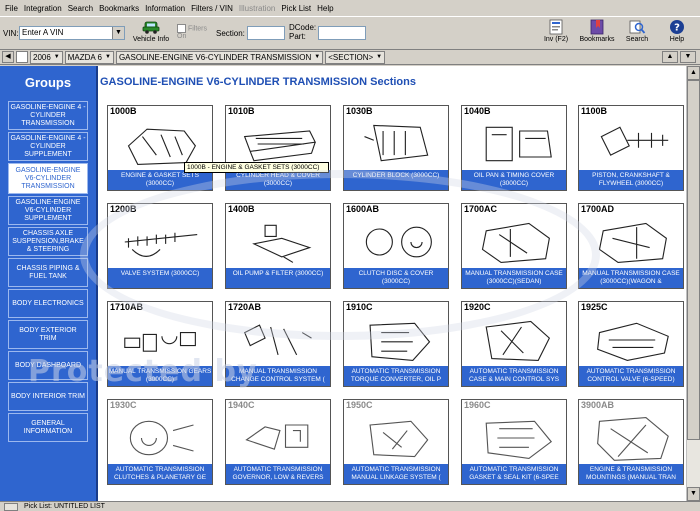 The width and height of the screenshot is (700, 511). I want to click on search-button: Search, so click(637, 31).